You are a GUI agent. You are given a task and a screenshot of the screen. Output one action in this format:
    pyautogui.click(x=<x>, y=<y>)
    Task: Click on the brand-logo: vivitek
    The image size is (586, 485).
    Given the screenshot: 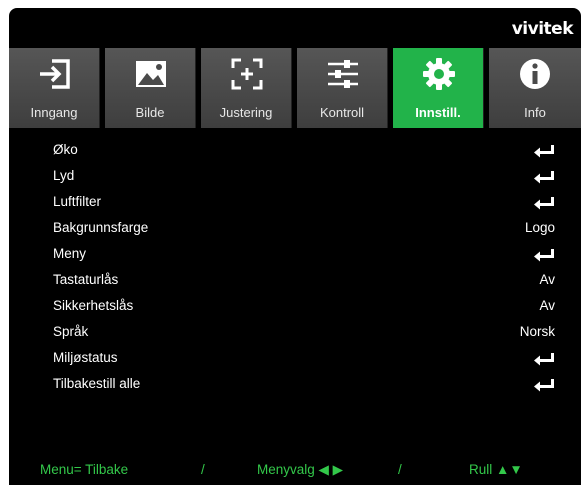 What is the action you would take?
    pyautogui.click(x=542, y=29)
    